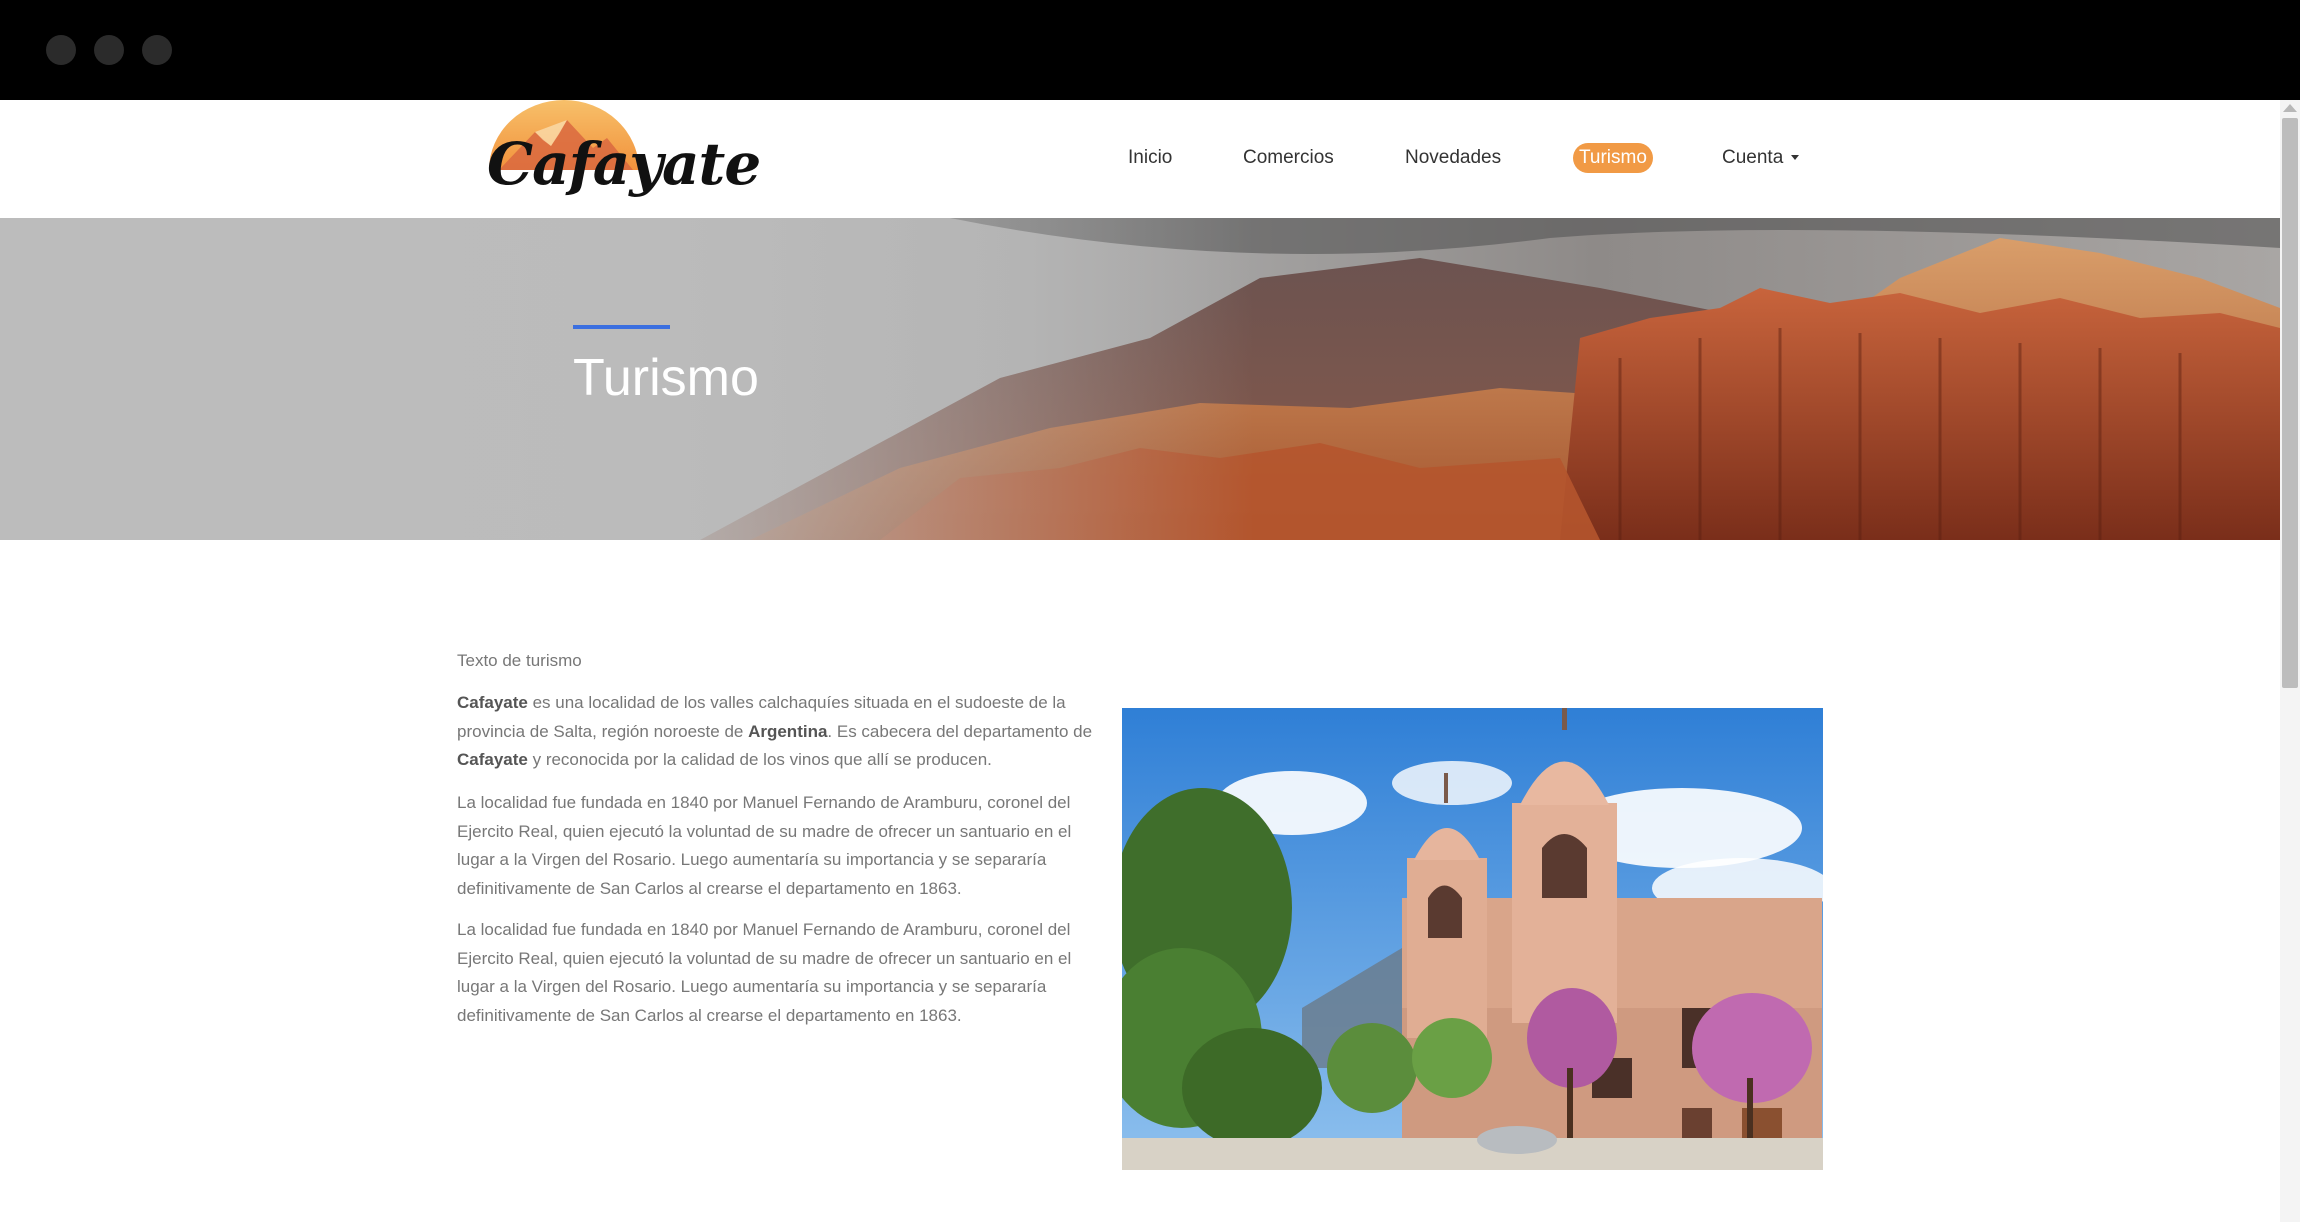 The height and width of the screenshot is (1222, 2300). What do you see at coordinates (788, 731) in the screenshot?
I see `bold-argentina: Argentina` at bounding box center [788, 731].